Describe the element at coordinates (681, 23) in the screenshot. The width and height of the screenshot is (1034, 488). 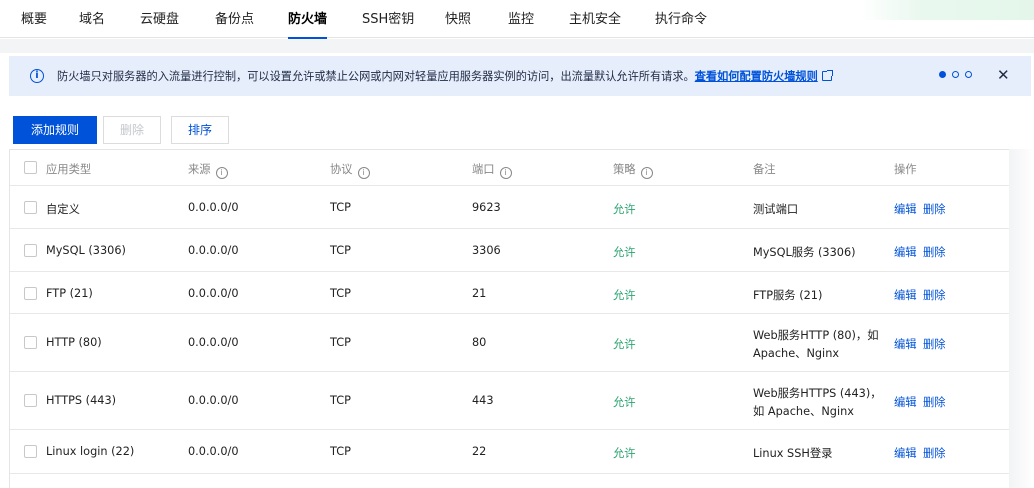
I see `tab-run-command: 执行命令` at that location.